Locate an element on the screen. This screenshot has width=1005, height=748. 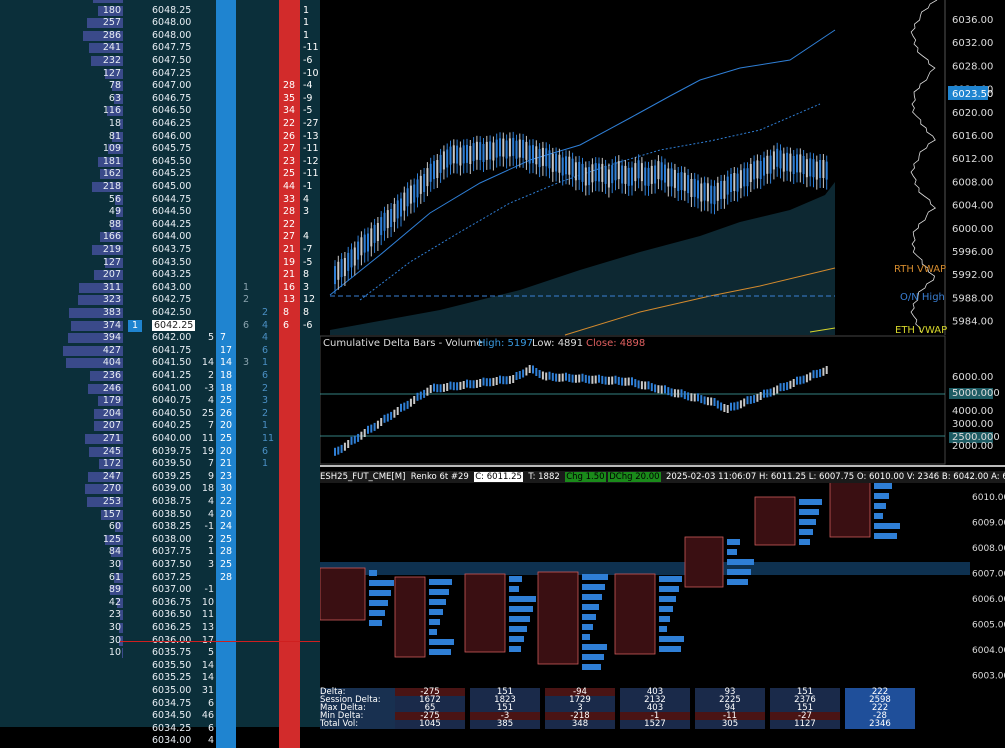
bid-size: 181 is located at coordinates (111, 161).